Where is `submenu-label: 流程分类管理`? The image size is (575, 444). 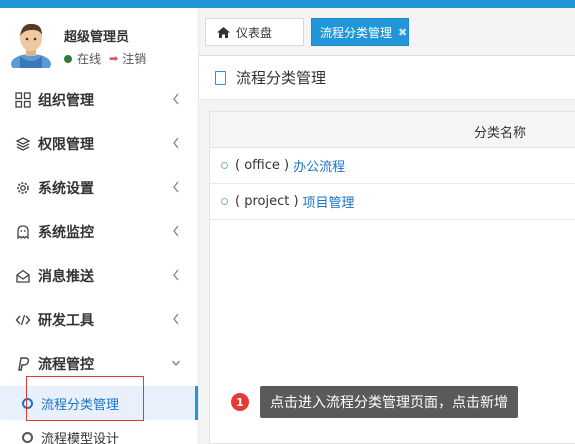 submenu-label: 流程分类管理 is located at coordinates (80, 405).